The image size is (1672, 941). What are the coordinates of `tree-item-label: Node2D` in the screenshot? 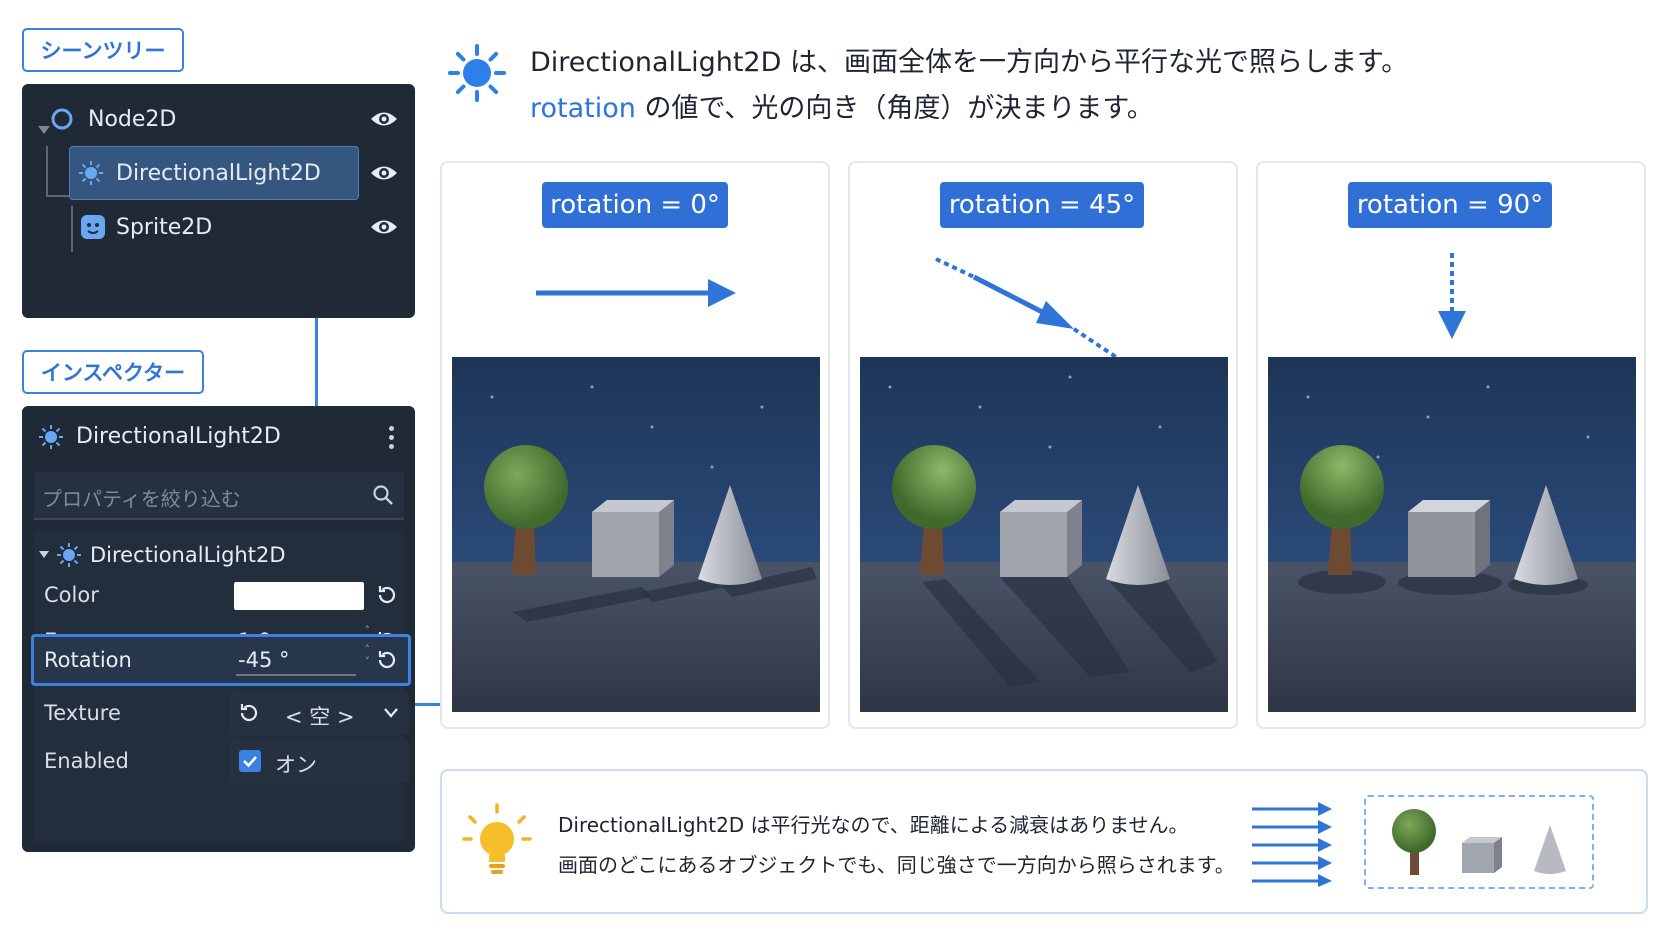 It's located at (132, 119).